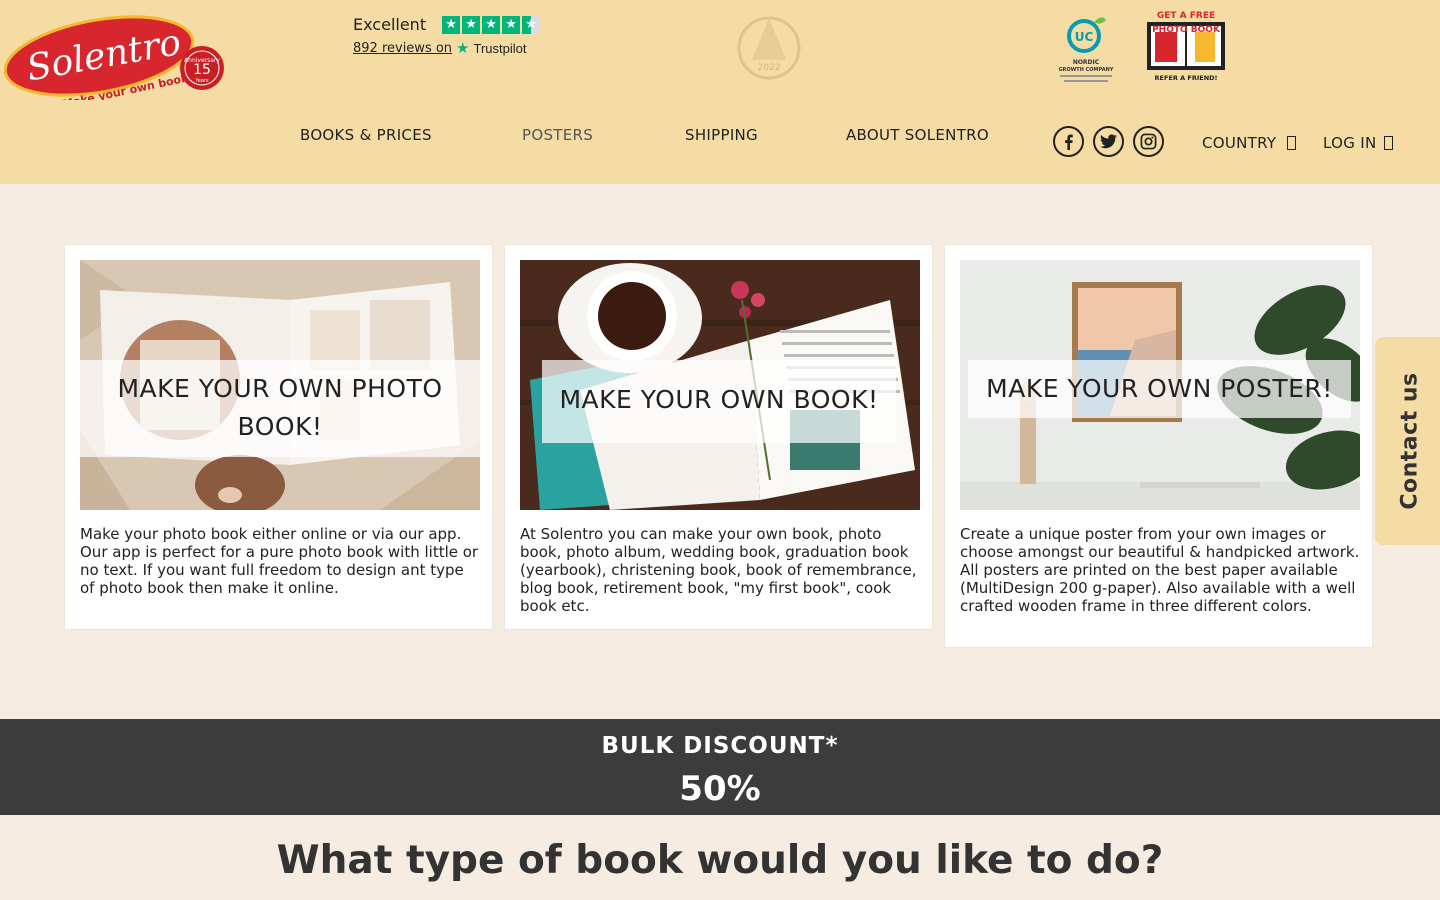 Image resolution: width=1440 pixels, height=900 pixels. I want to click on contact-us-label: Contact us, so click(1410, 441).